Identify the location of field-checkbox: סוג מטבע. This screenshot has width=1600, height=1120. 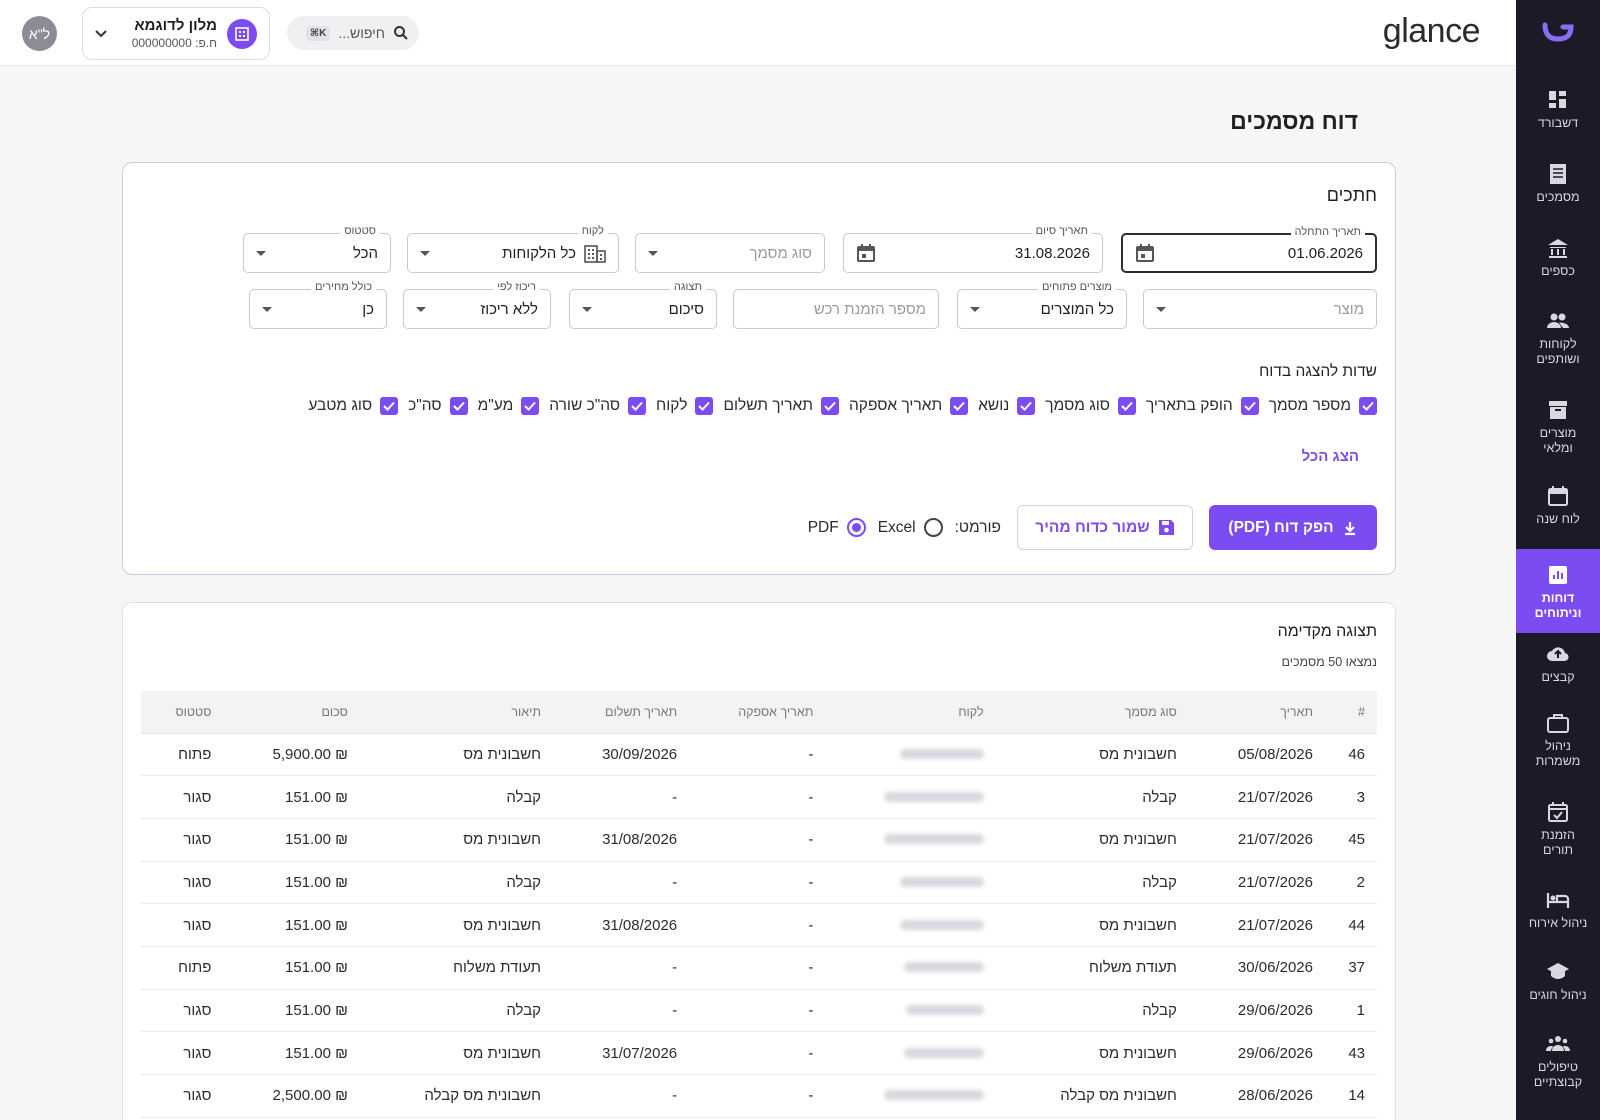
(353, 406).